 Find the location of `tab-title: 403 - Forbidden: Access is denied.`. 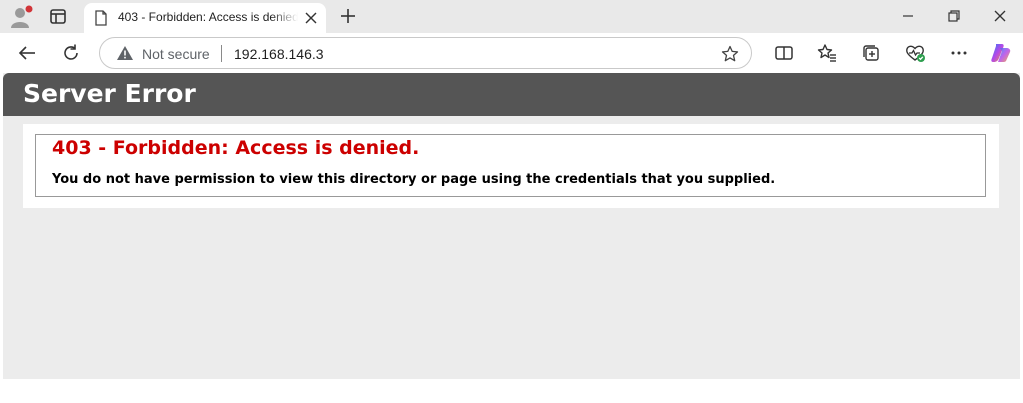

tab-title: 403 - Forbidden: Access is denied. is located at coordinates (208, 17).